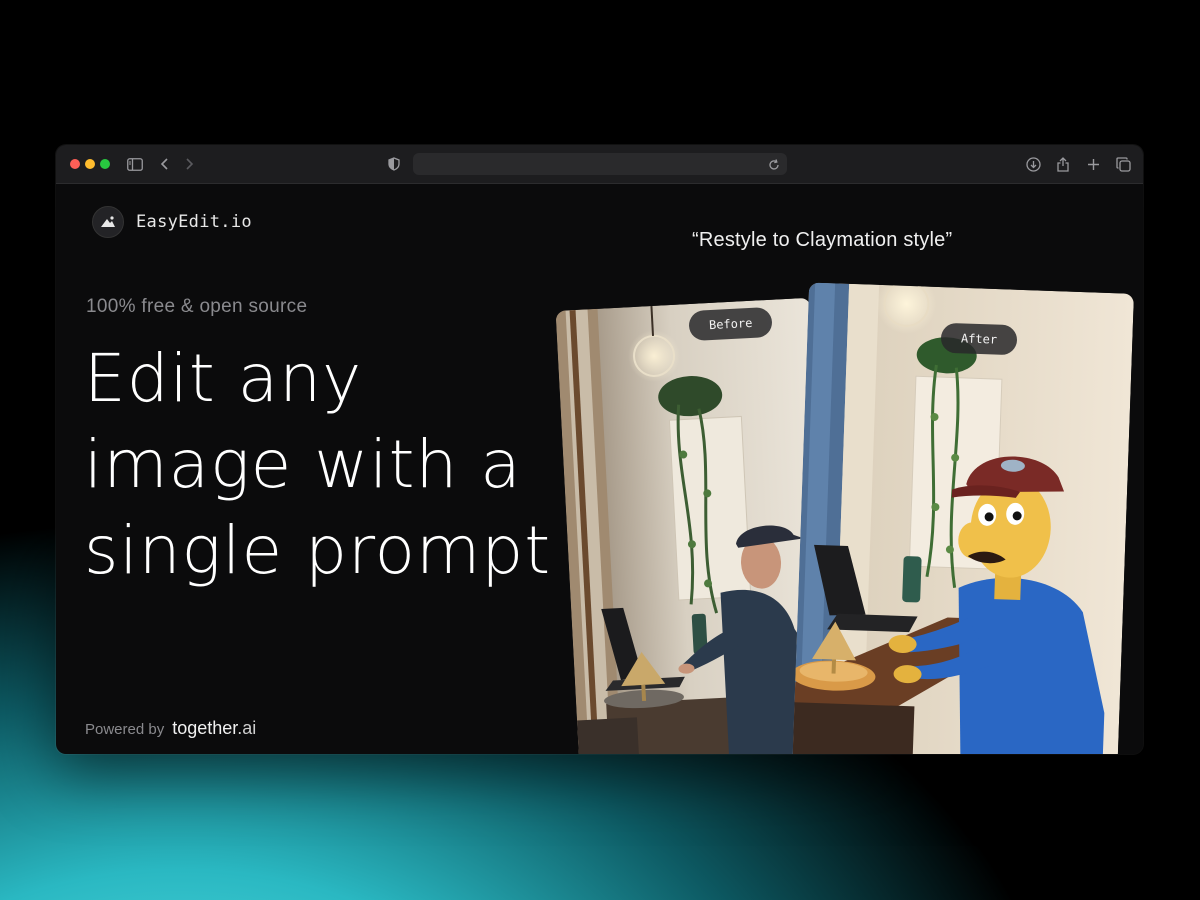  Describe the element at coordinates (247, 728) in the screenshot. I see `together-wordmark-suffix: .ai` at that location.